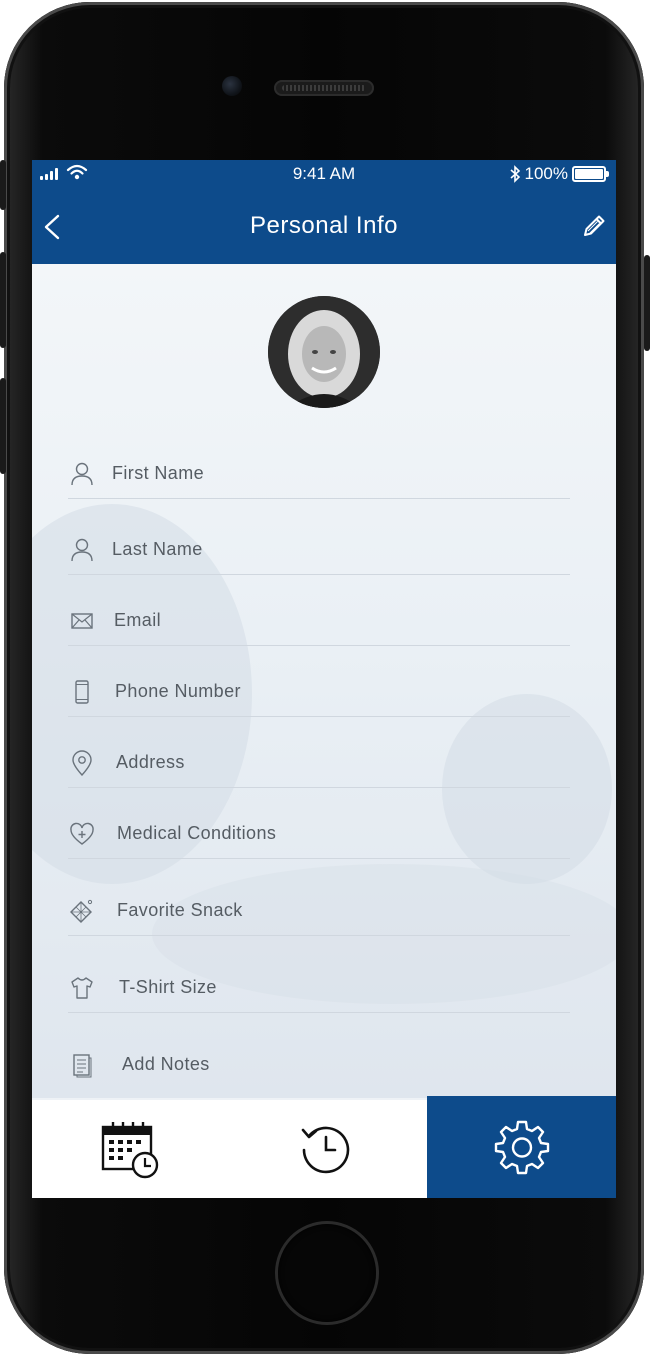 The width and height of the screenshot is (650, 1358). What do you see at coordinates (319, 692) in the screenshot?
I see `phone-number-field: Phone Number` at bounding box center [319, 692].